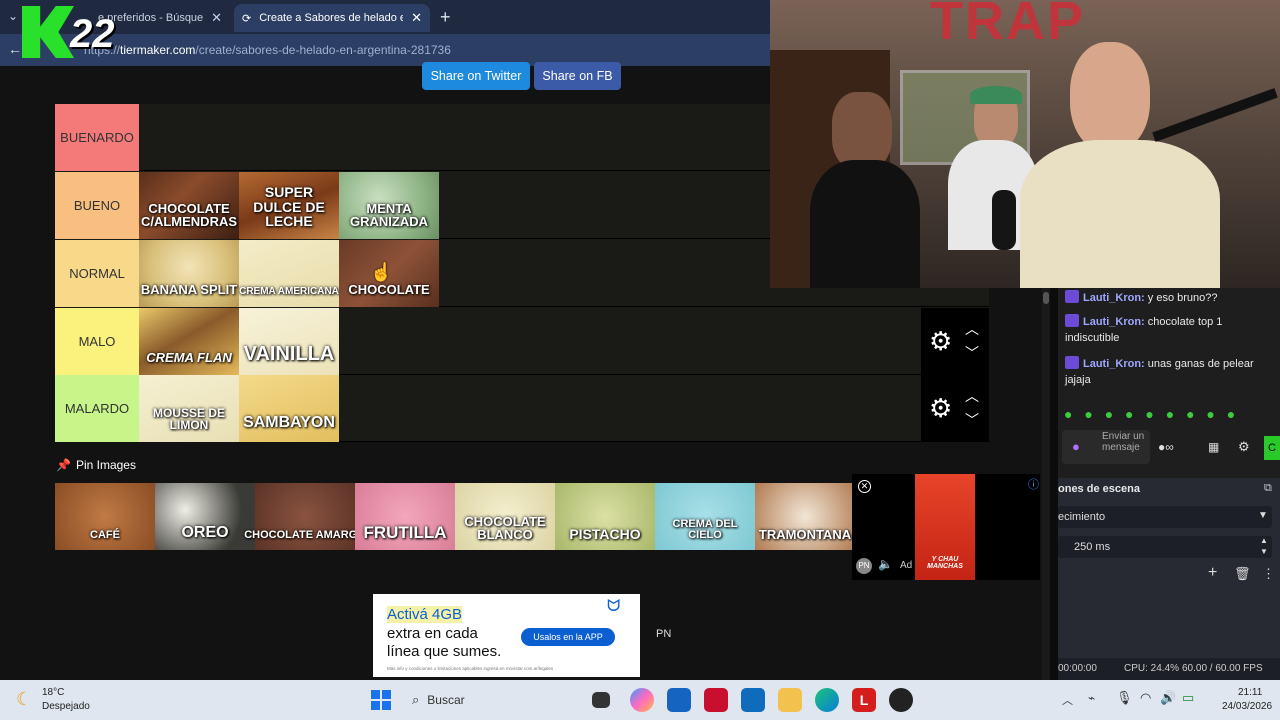  What do you see at coordinates (864, 486) in the screenshot?
I see `close-ad-icon: ✕` at bounding box center [864, 486].